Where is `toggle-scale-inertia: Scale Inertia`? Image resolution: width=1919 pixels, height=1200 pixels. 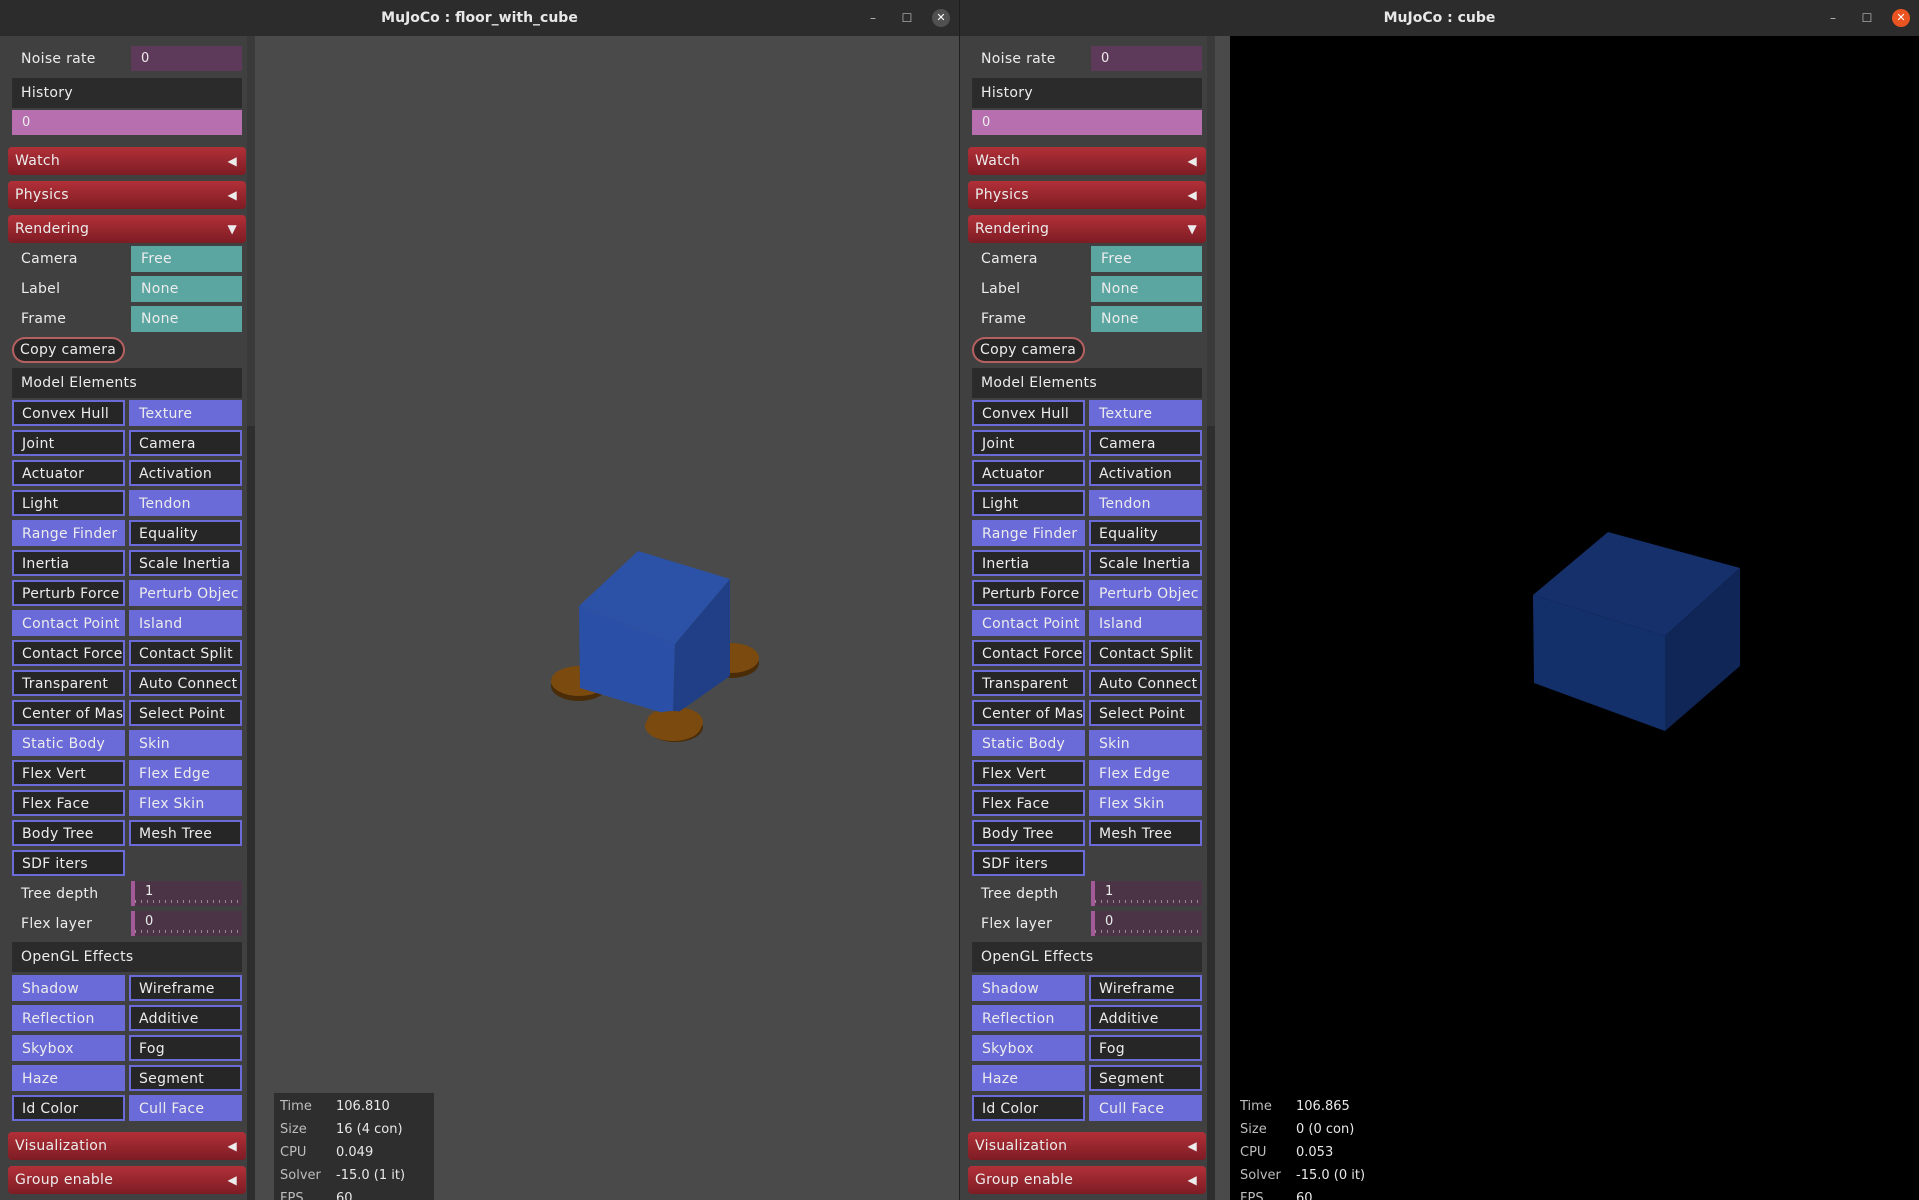
toggle-scale-inertia: Scale Inertia is located at coordinates (185, 563).